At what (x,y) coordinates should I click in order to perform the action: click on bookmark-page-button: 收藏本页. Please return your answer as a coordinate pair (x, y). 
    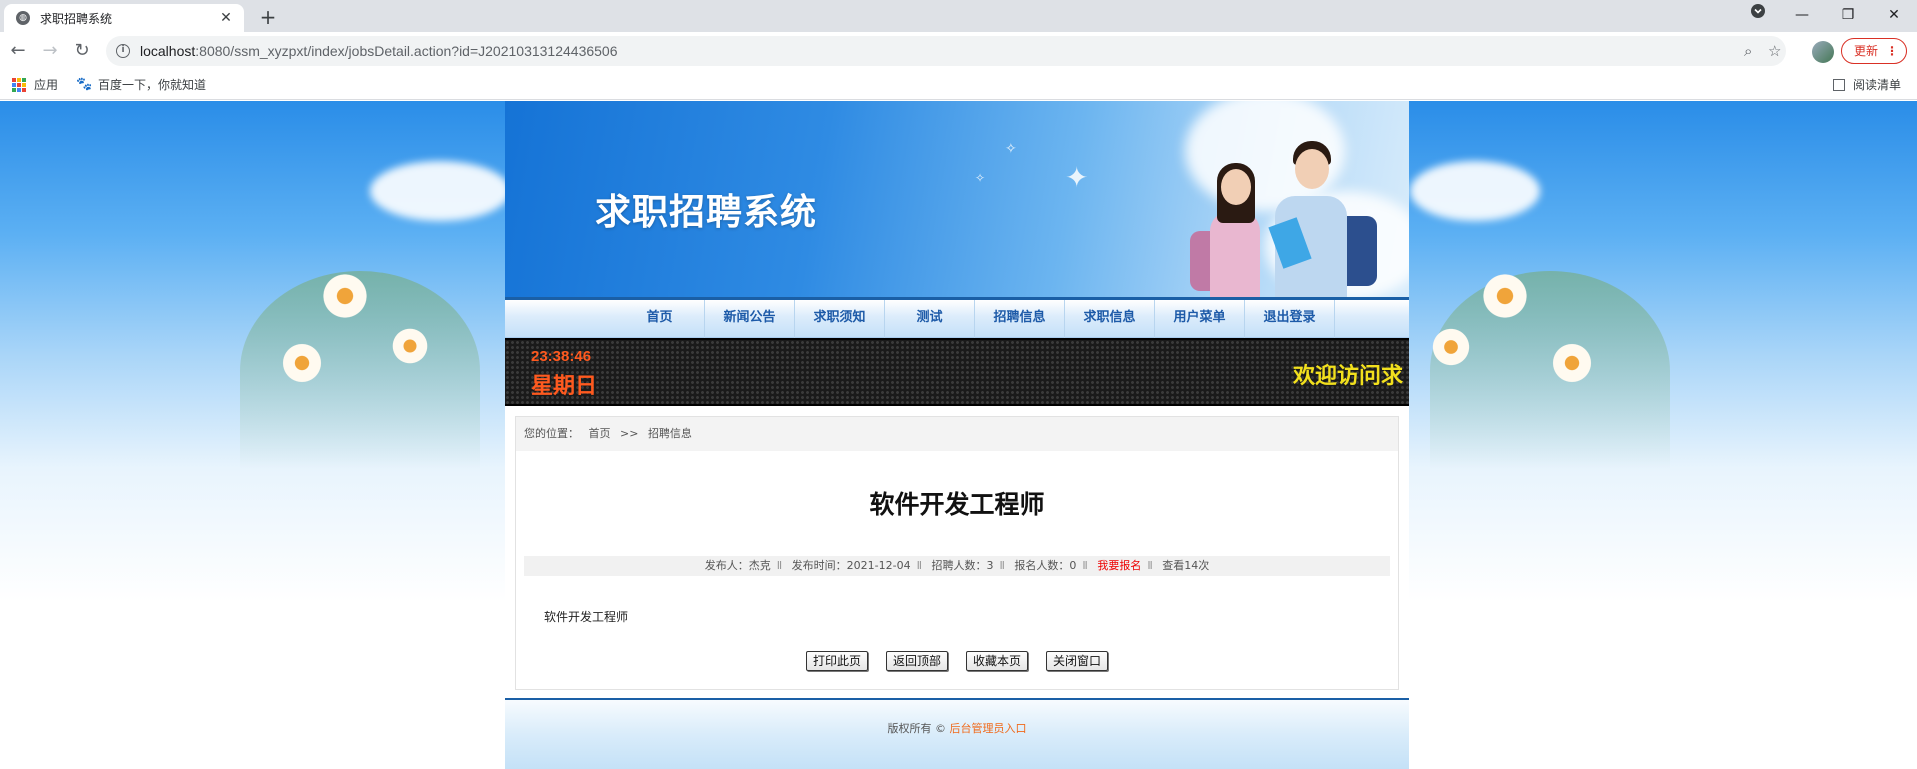
    Looking at the image, I should click on (997, 661).